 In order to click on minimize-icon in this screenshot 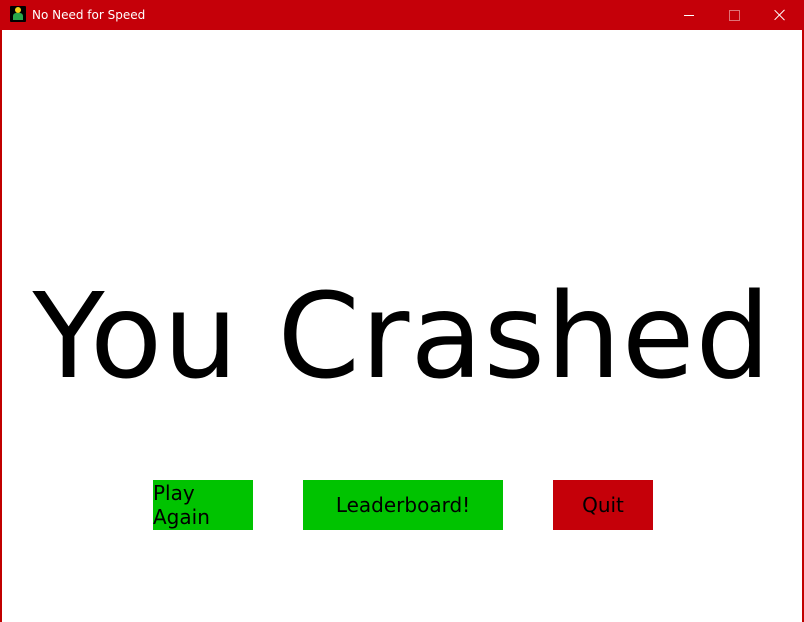, I will do `click(689, 15)`.